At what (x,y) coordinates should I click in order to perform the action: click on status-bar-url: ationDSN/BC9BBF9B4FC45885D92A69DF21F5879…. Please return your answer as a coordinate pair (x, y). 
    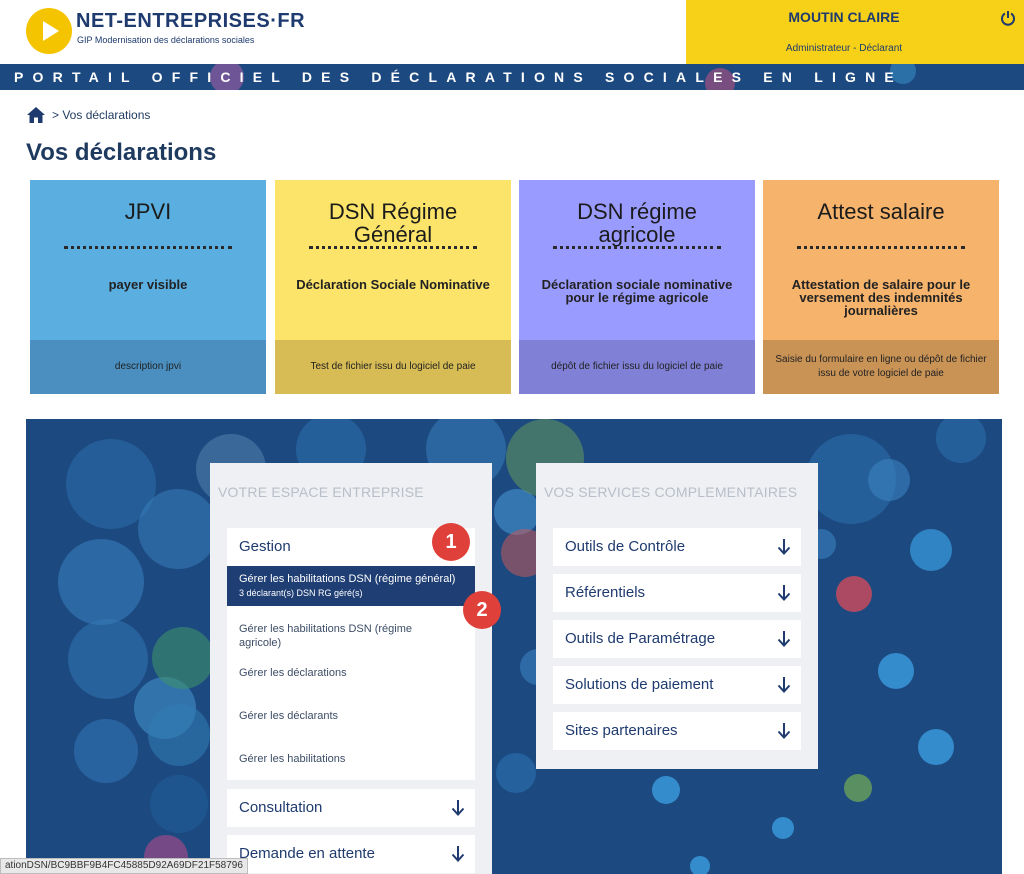
    Looking at the image, I should click on (124, 866).